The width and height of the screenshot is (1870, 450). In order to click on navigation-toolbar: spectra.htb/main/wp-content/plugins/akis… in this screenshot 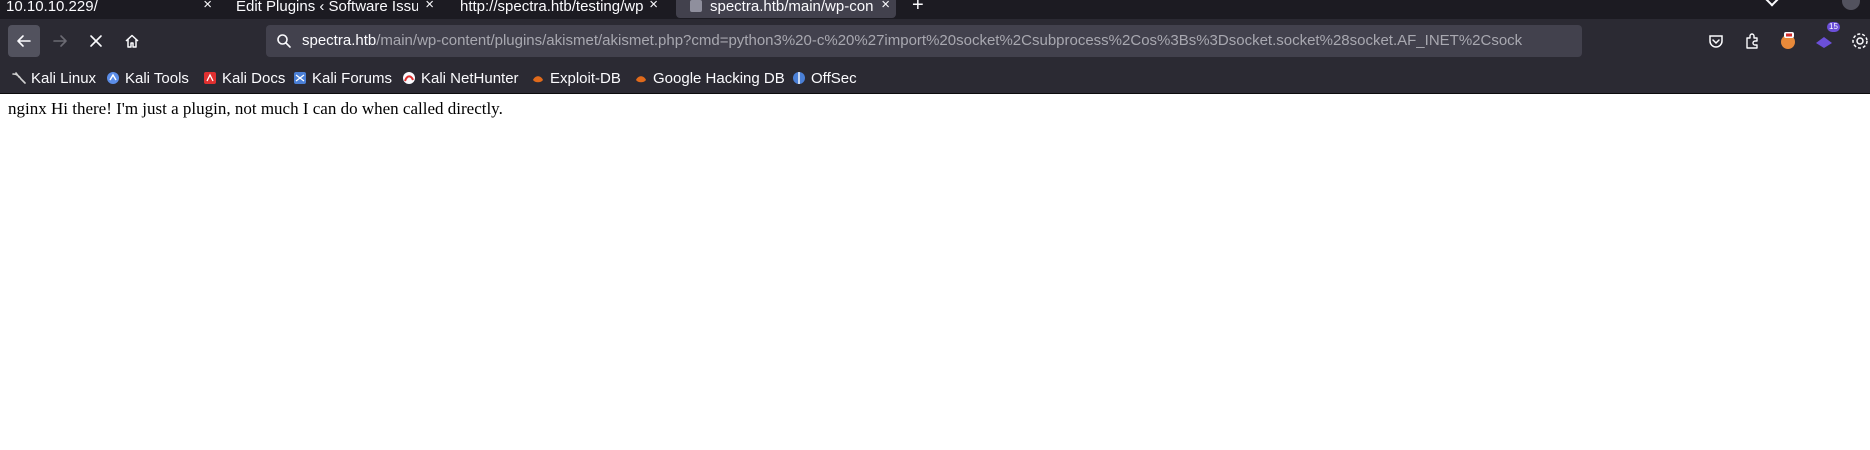, I will do `click(935, 41)`.